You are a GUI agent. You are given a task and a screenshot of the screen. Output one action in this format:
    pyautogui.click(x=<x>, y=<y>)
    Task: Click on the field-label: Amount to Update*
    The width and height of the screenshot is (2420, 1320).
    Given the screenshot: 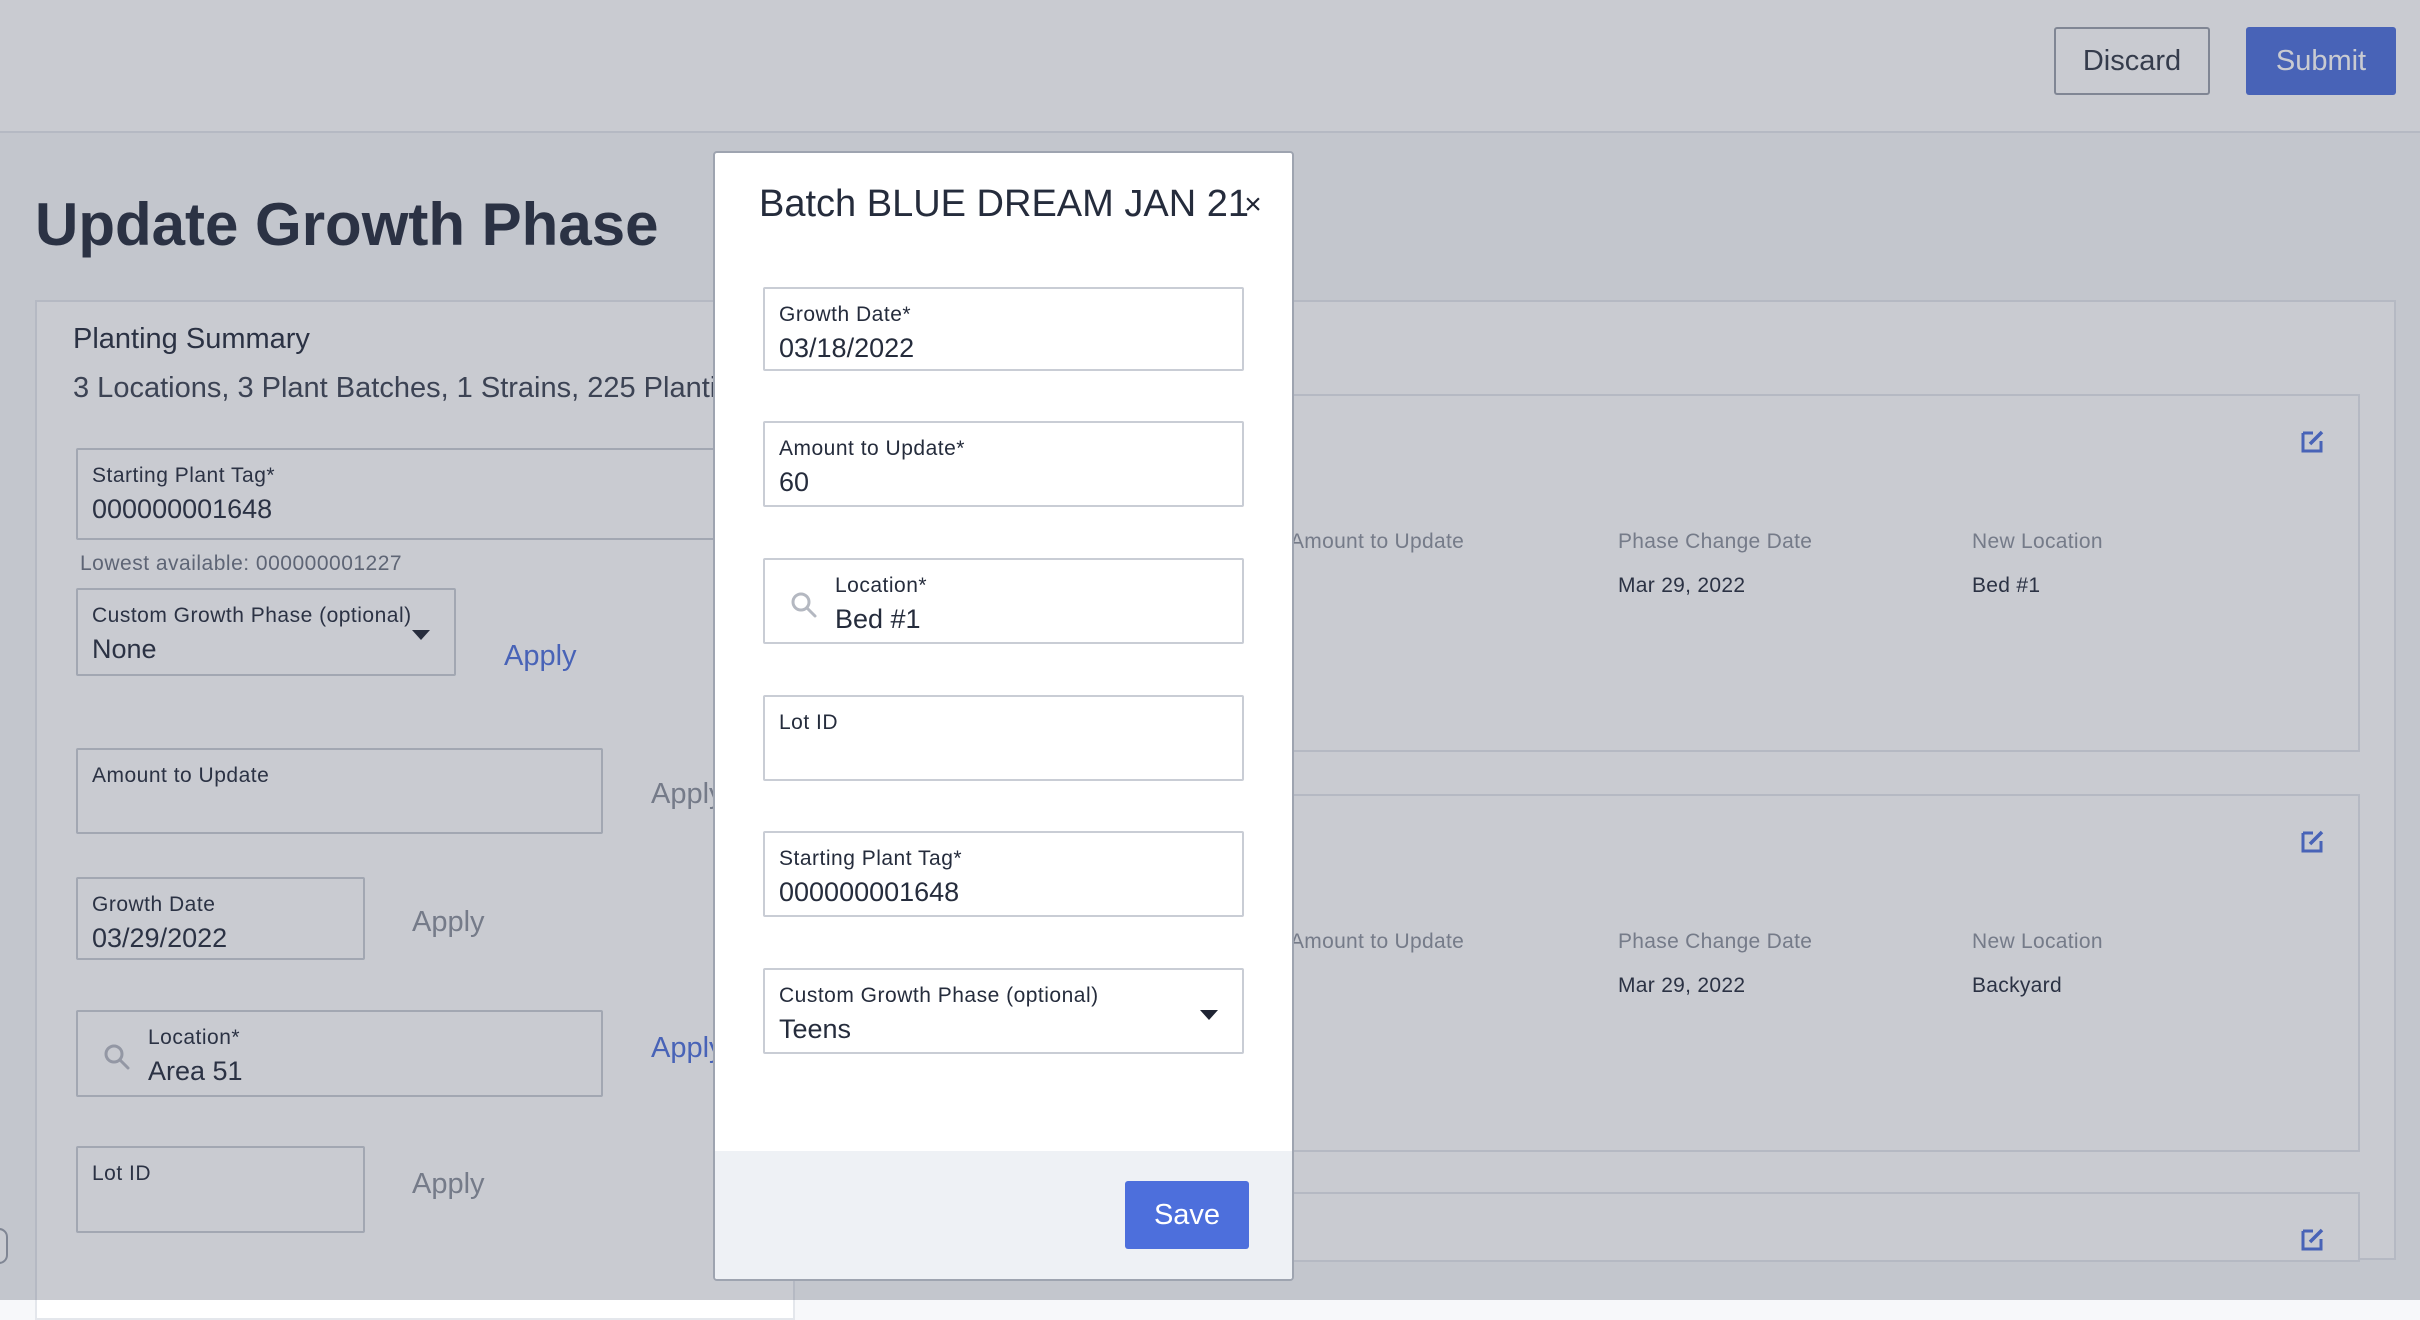 What is the action you would take?
    pyautogui.click(x=872, y=448)
    